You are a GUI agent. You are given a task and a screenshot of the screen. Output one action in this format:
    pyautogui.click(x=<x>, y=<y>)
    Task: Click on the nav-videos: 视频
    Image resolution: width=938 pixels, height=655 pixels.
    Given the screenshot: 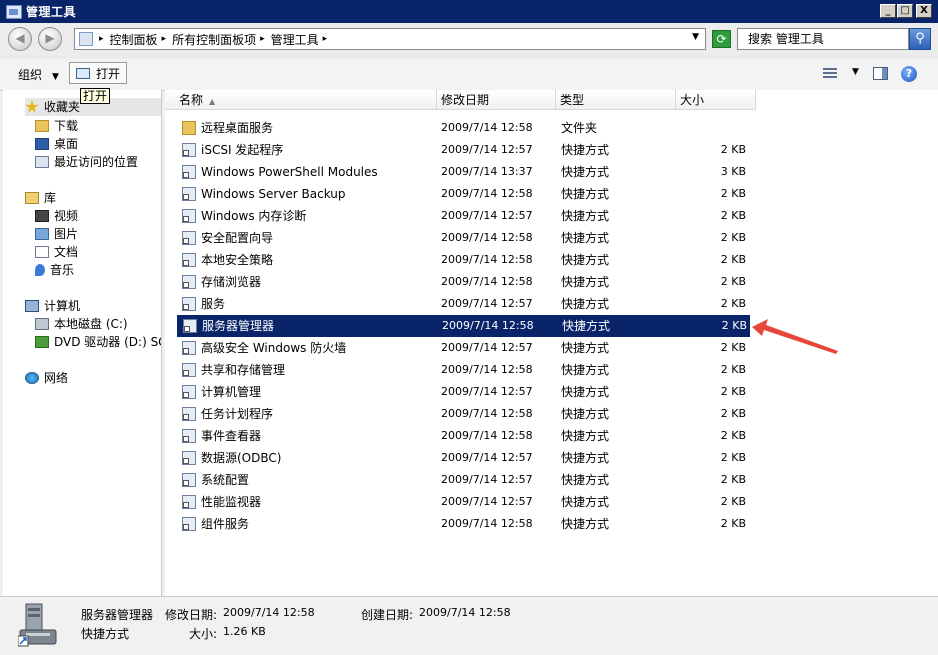 What is the action you would take?
    pyautogui.click(x=56, y=216)
    